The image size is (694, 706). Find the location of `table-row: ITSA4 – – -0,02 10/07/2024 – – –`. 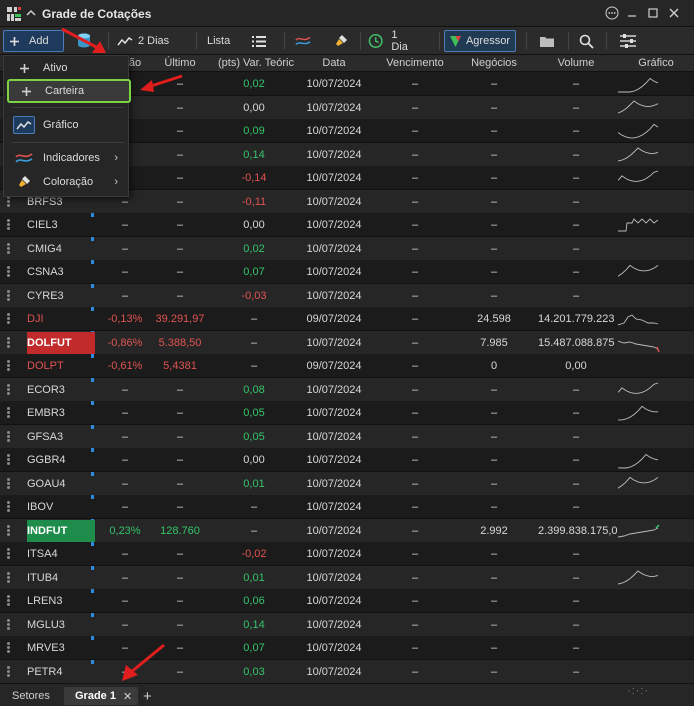

table-row: ITSA4 – – -0,02 10/07/2024 – – – is located at coordinates (347, 554).